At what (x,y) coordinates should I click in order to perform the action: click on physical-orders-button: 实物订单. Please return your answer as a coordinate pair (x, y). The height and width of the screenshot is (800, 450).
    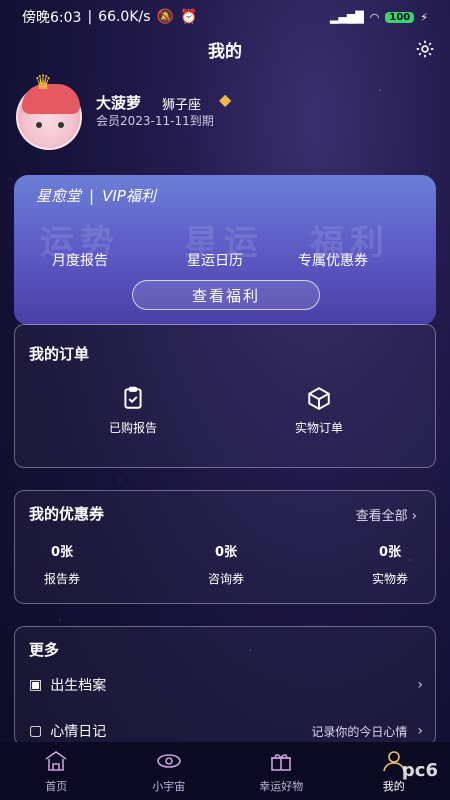
    Looking at the image, I should click on (319, 410).